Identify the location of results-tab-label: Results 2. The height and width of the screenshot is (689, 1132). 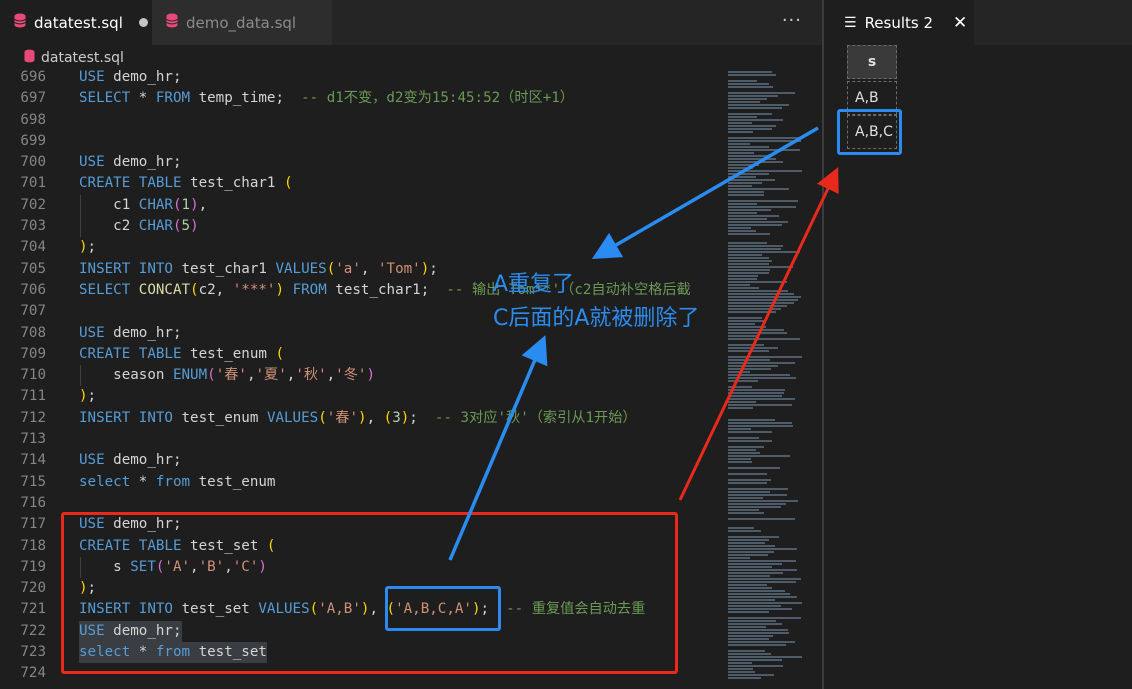
(899, 22).